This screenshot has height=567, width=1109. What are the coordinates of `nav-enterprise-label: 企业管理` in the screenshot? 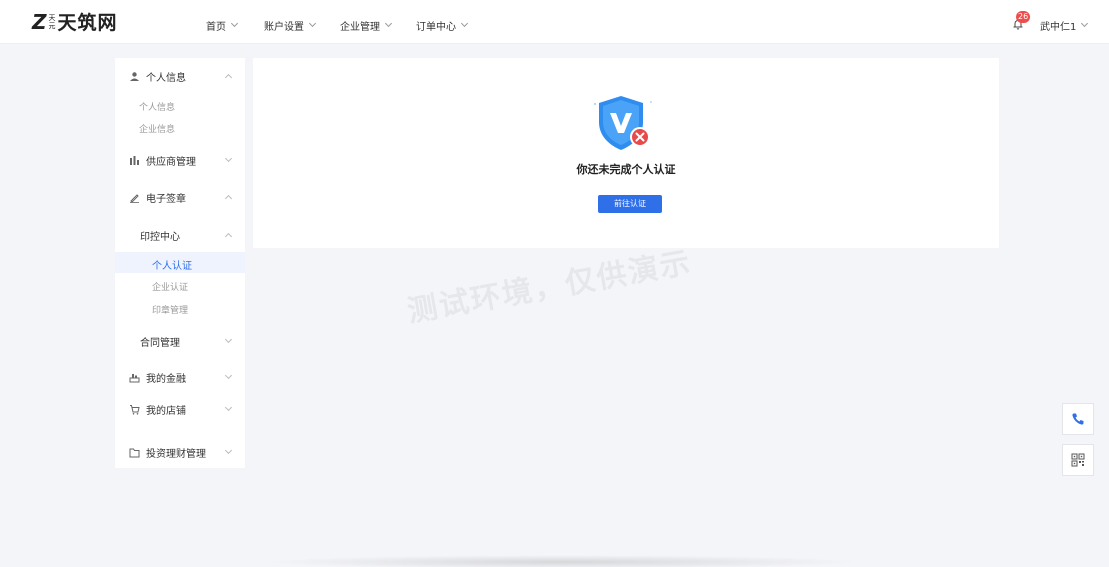 It's located at (360, 27).